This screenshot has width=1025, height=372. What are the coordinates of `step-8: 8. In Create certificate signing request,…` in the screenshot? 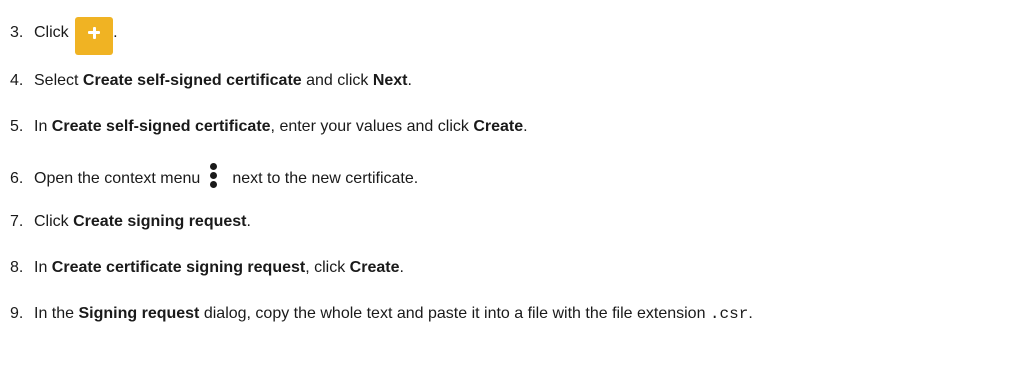 It's located at (207, 268).